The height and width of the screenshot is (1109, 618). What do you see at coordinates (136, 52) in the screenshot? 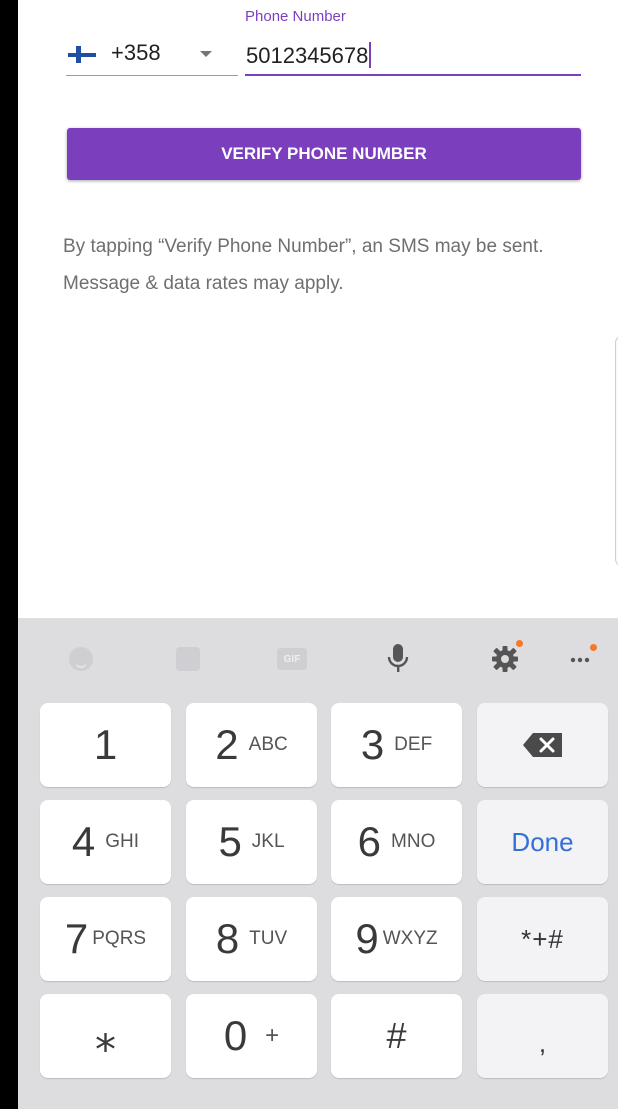
I see `country-dial-code: +358` at bounding box center [136, 52].